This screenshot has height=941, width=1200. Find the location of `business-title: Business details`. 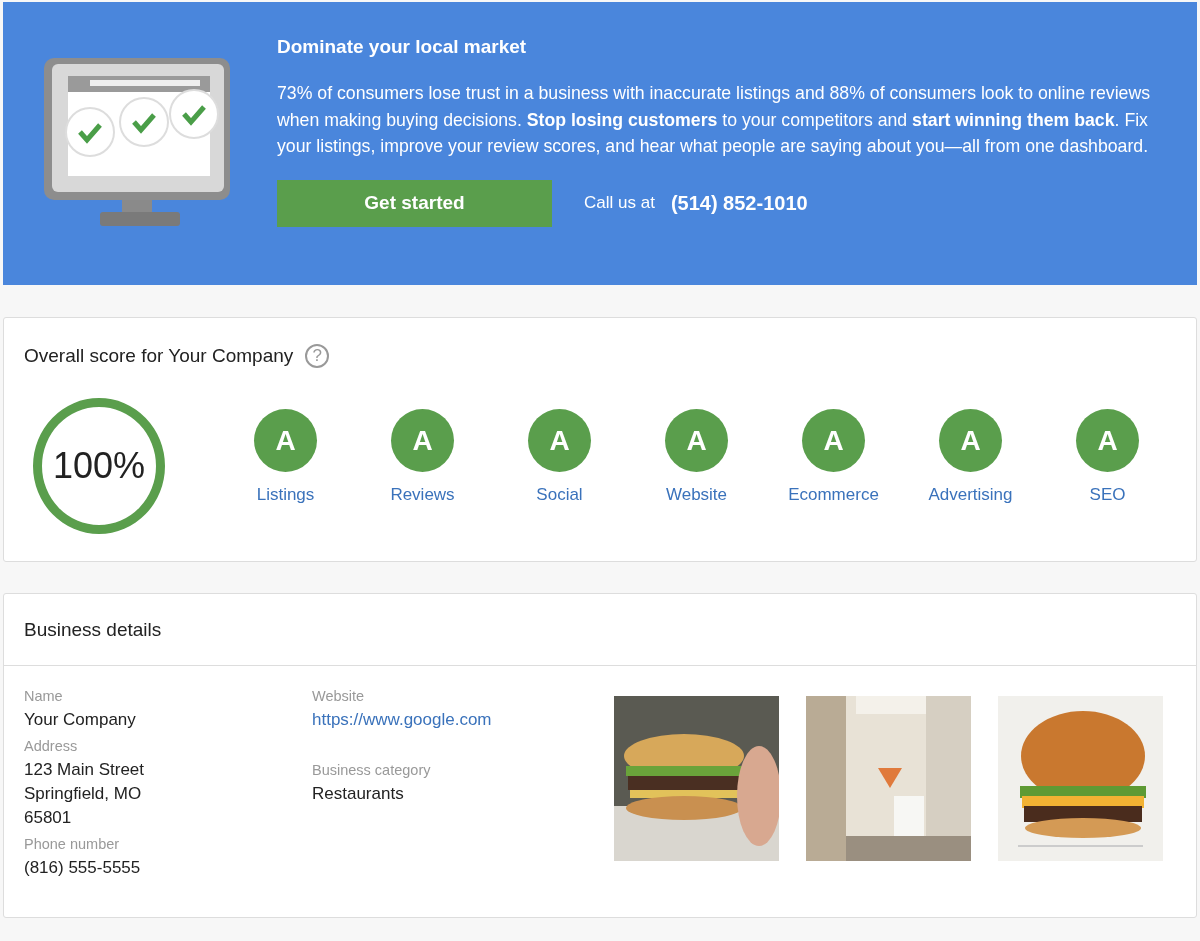

business-title: Business details is located at coordinates (600, 630).